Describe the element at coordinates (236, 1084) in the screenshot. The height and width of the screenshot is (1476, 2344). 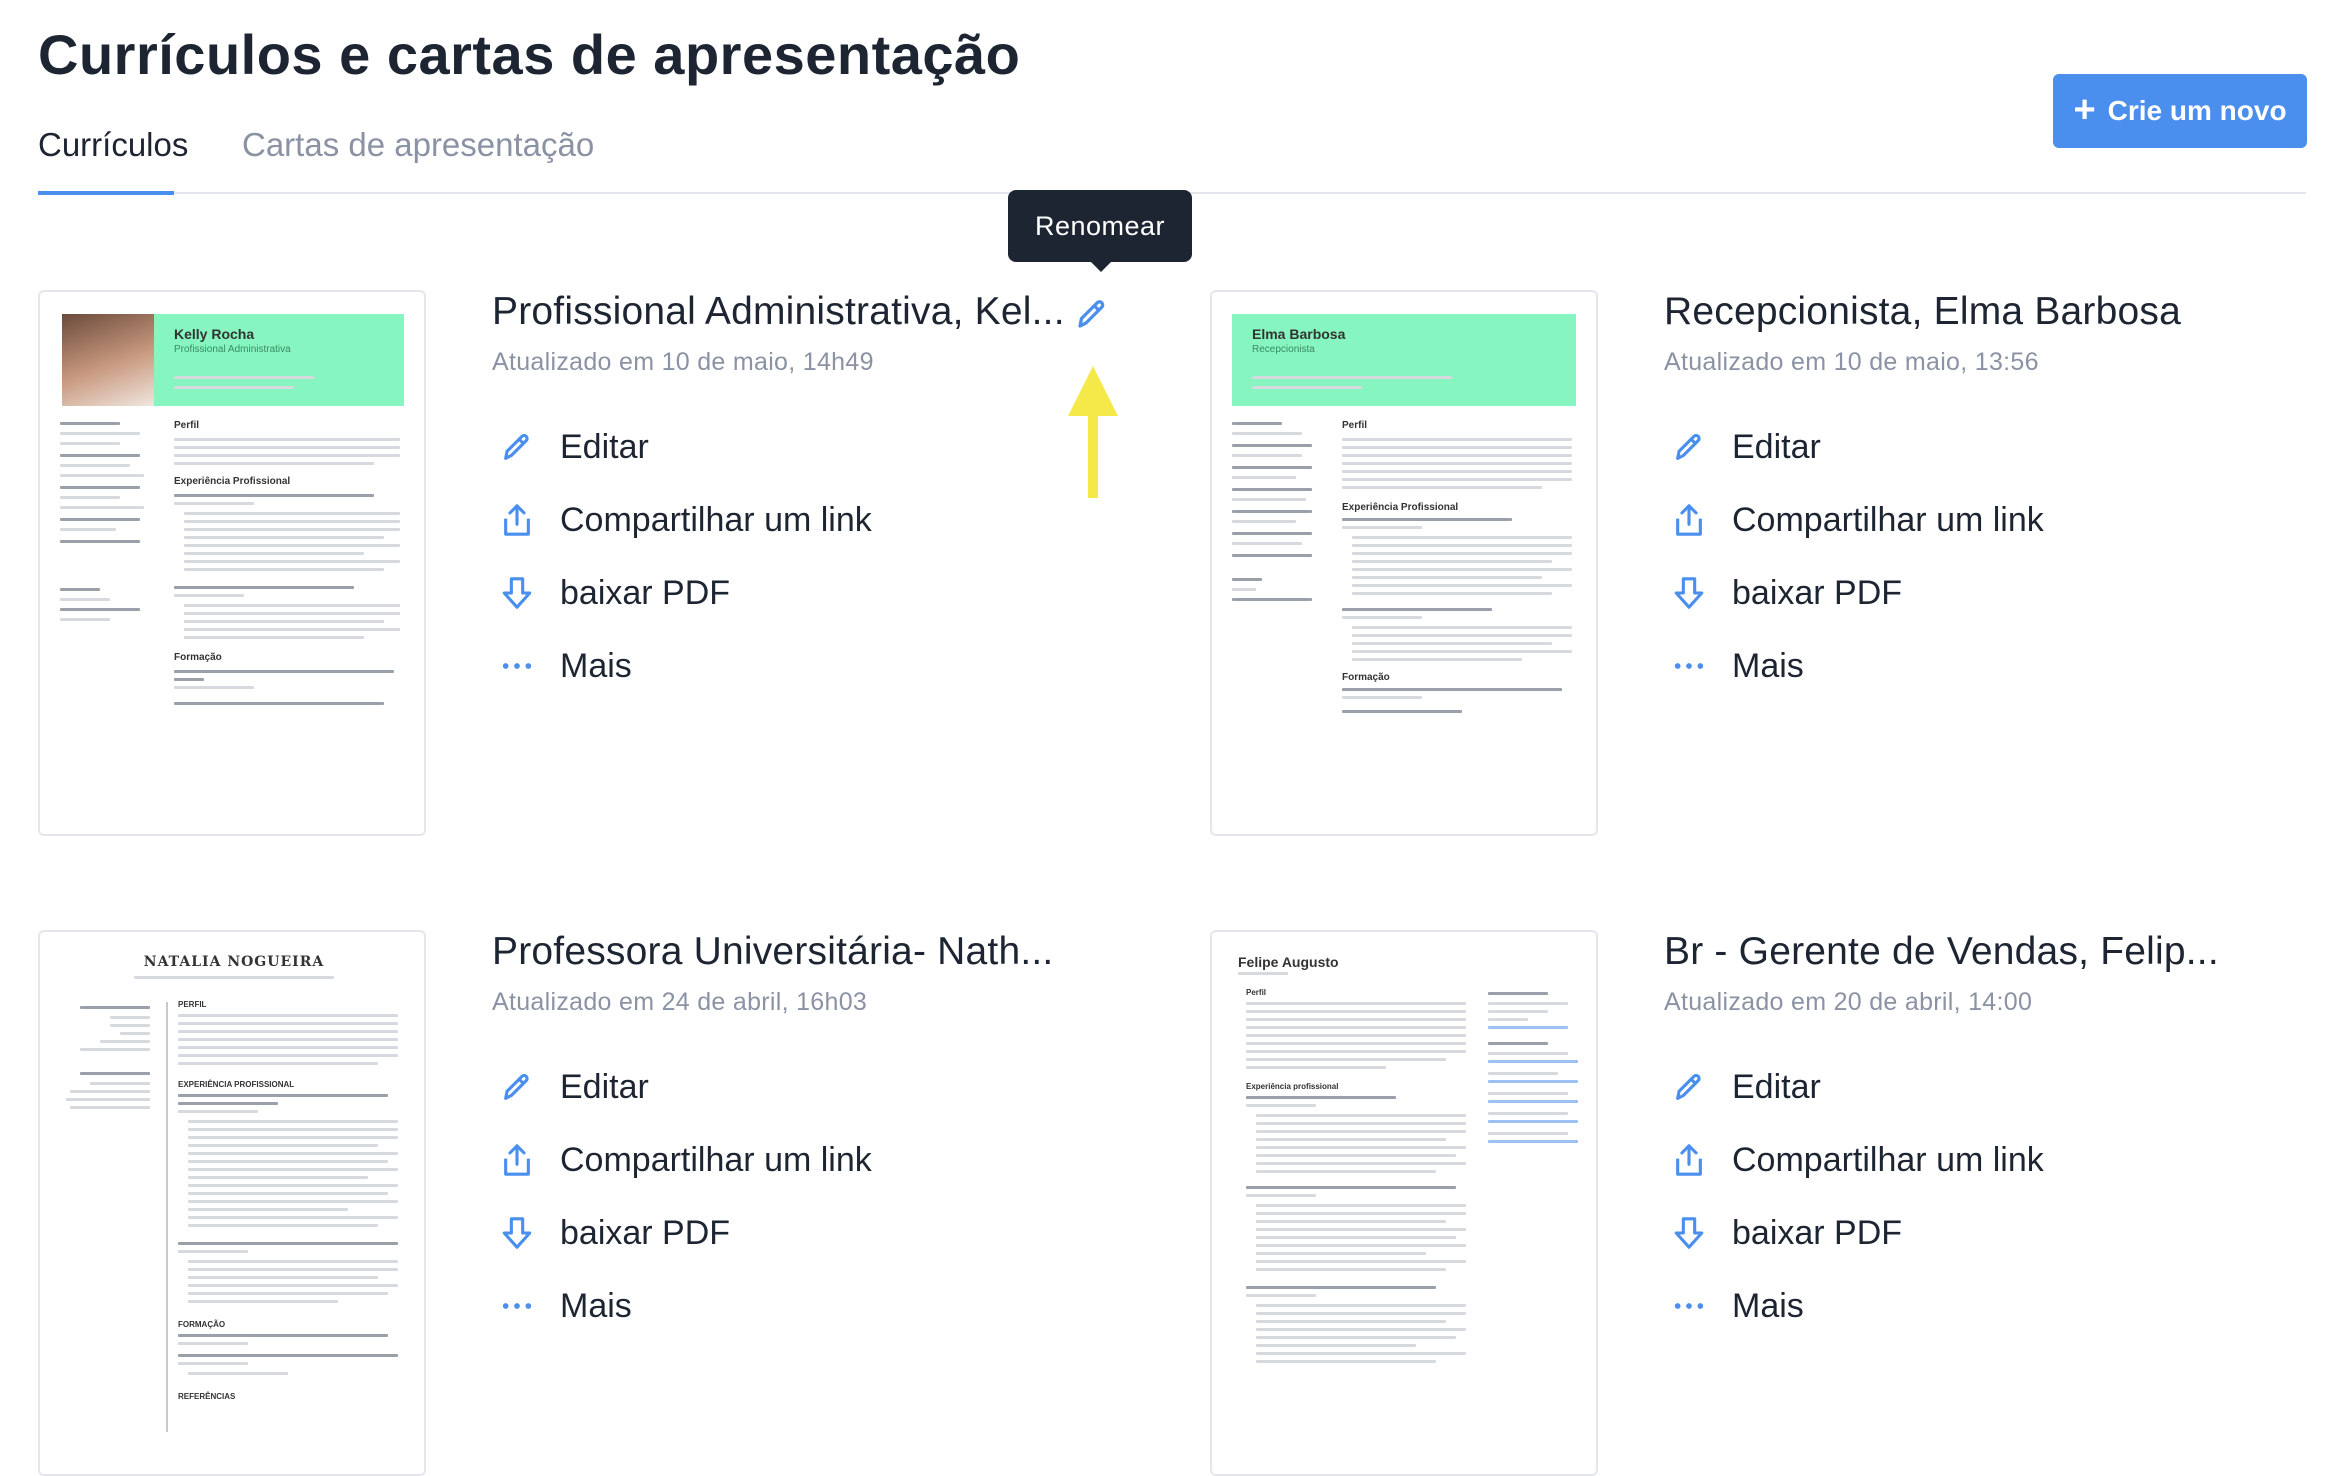
I see `thumb-heading: EXPERIÊNCIA PROFISSIONAL` at that location.